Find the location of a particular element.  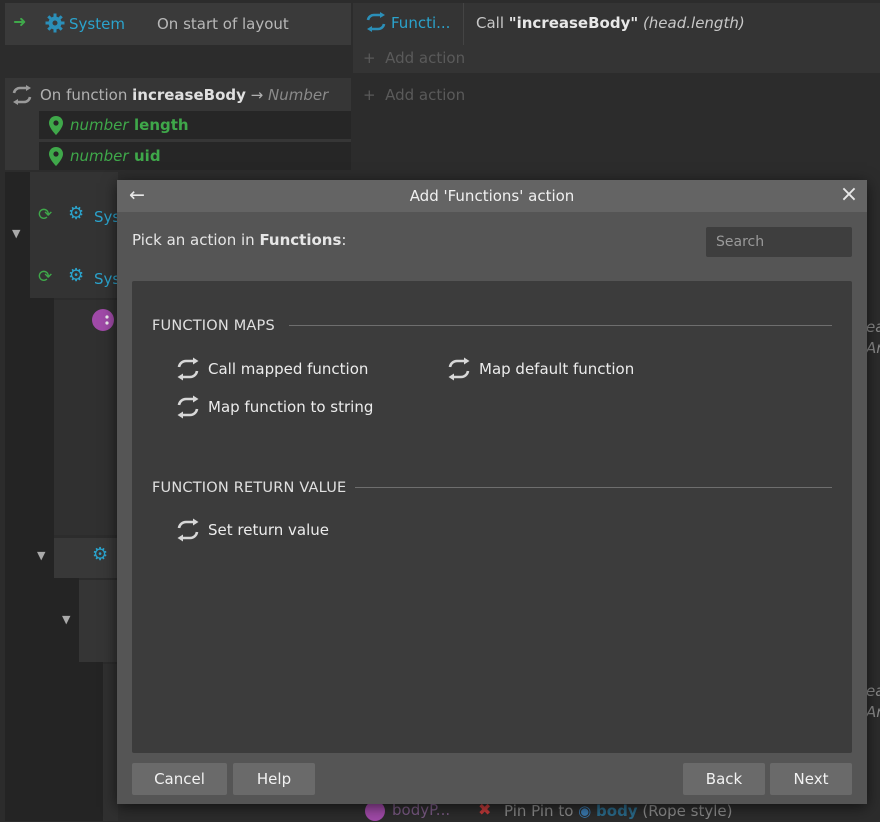

pick-action-prompt: Pick an action in Functions: is located at coordinates (239, 240).